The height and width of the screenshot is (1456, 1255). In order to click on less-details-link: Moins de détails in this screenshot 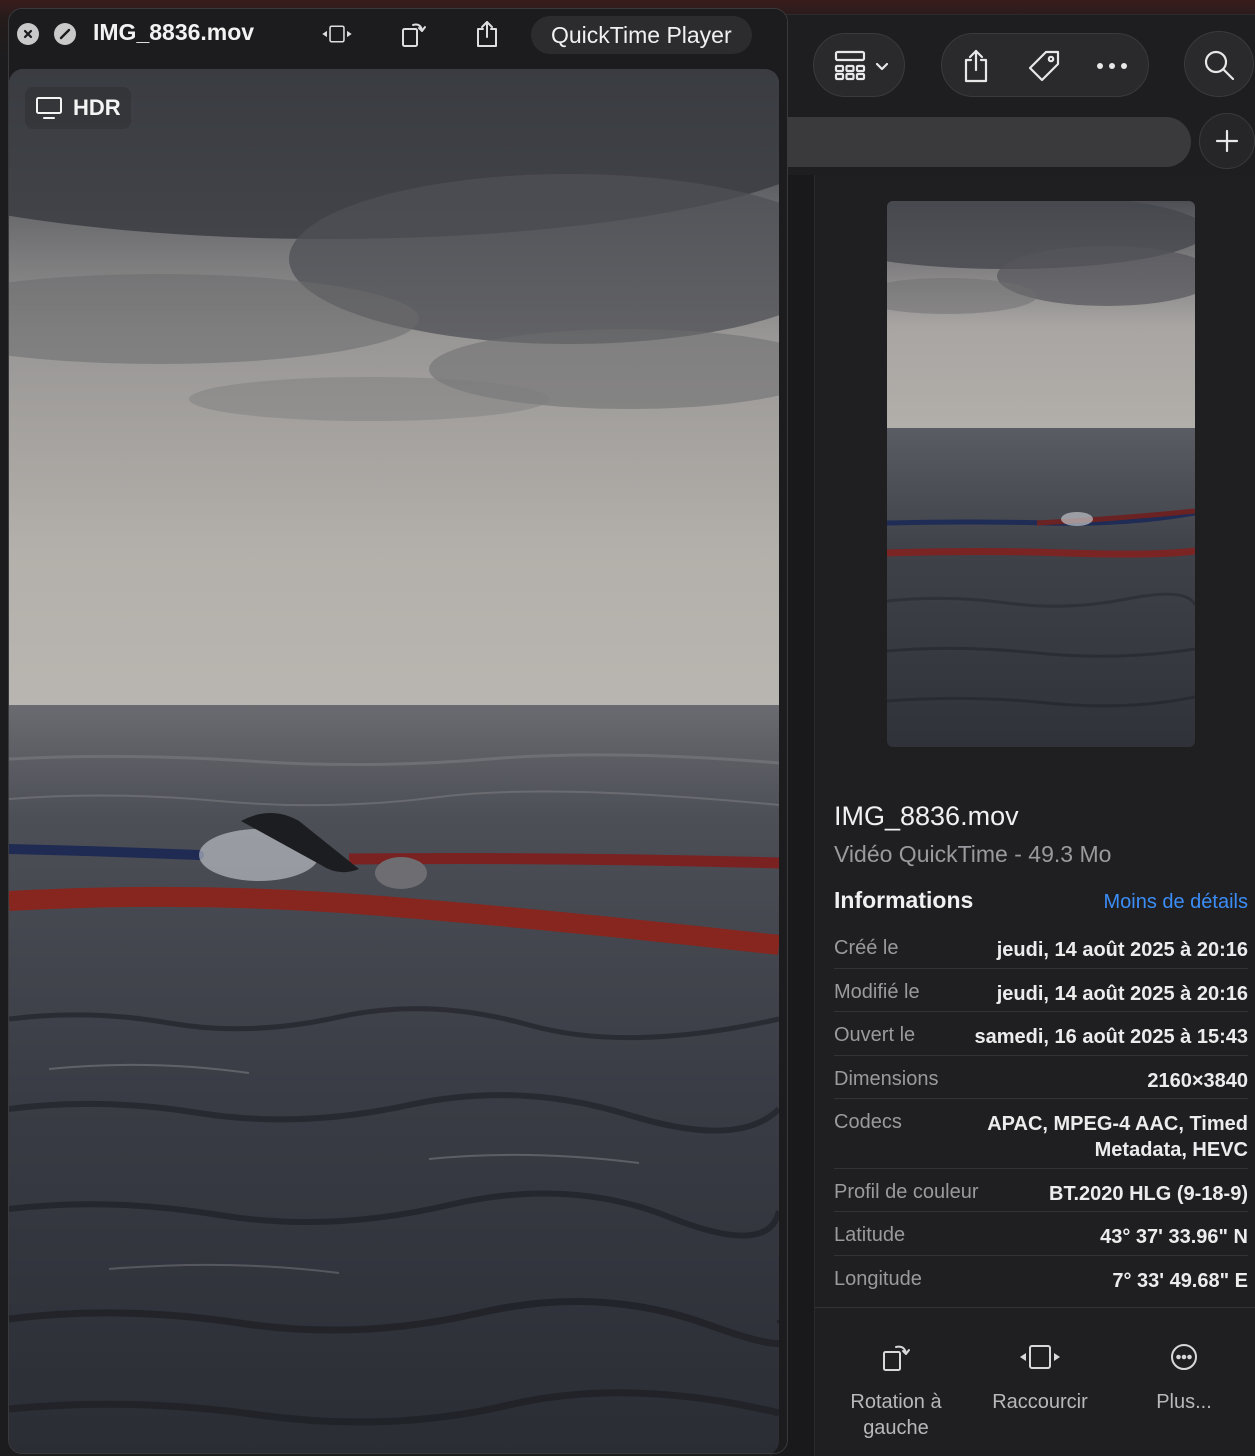, I will do `click(1175, 902)`.